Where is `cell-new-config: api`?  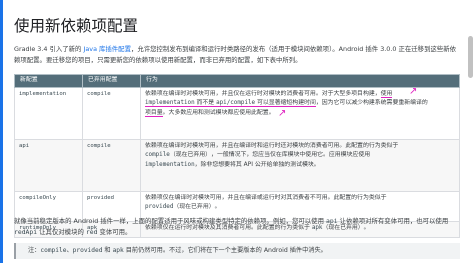 cell-new-config: api is located at coordinates (48, 165).